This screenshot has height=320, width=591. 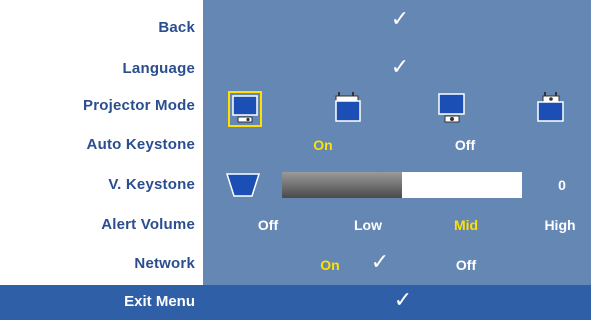 What do you see at coordinates (466, 225) in the screenshot?
I see `alert-volume-mid-option: Mid` at bounding box center [466, 225].